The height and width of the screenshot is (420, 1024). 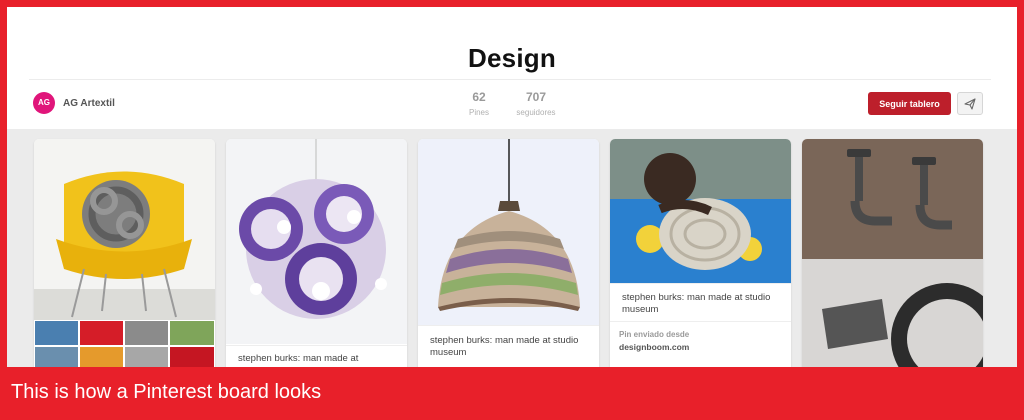 I want to click on send-board-button, so click(x=970, y=103).